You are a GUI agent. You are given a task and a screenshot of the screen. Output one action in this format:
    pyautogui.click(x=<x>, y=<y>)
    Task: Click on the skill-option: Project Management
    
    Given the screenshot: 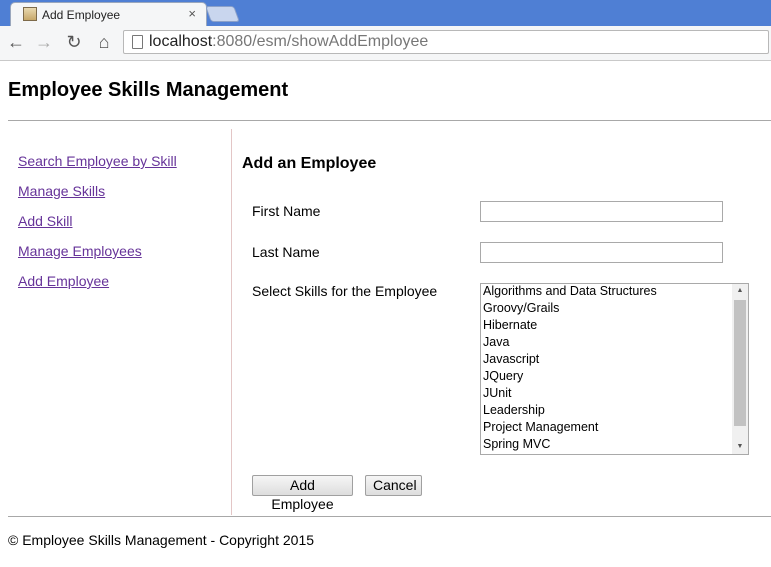 What is the action you would take?
    pyautogui.click(x=540, y=427)
    